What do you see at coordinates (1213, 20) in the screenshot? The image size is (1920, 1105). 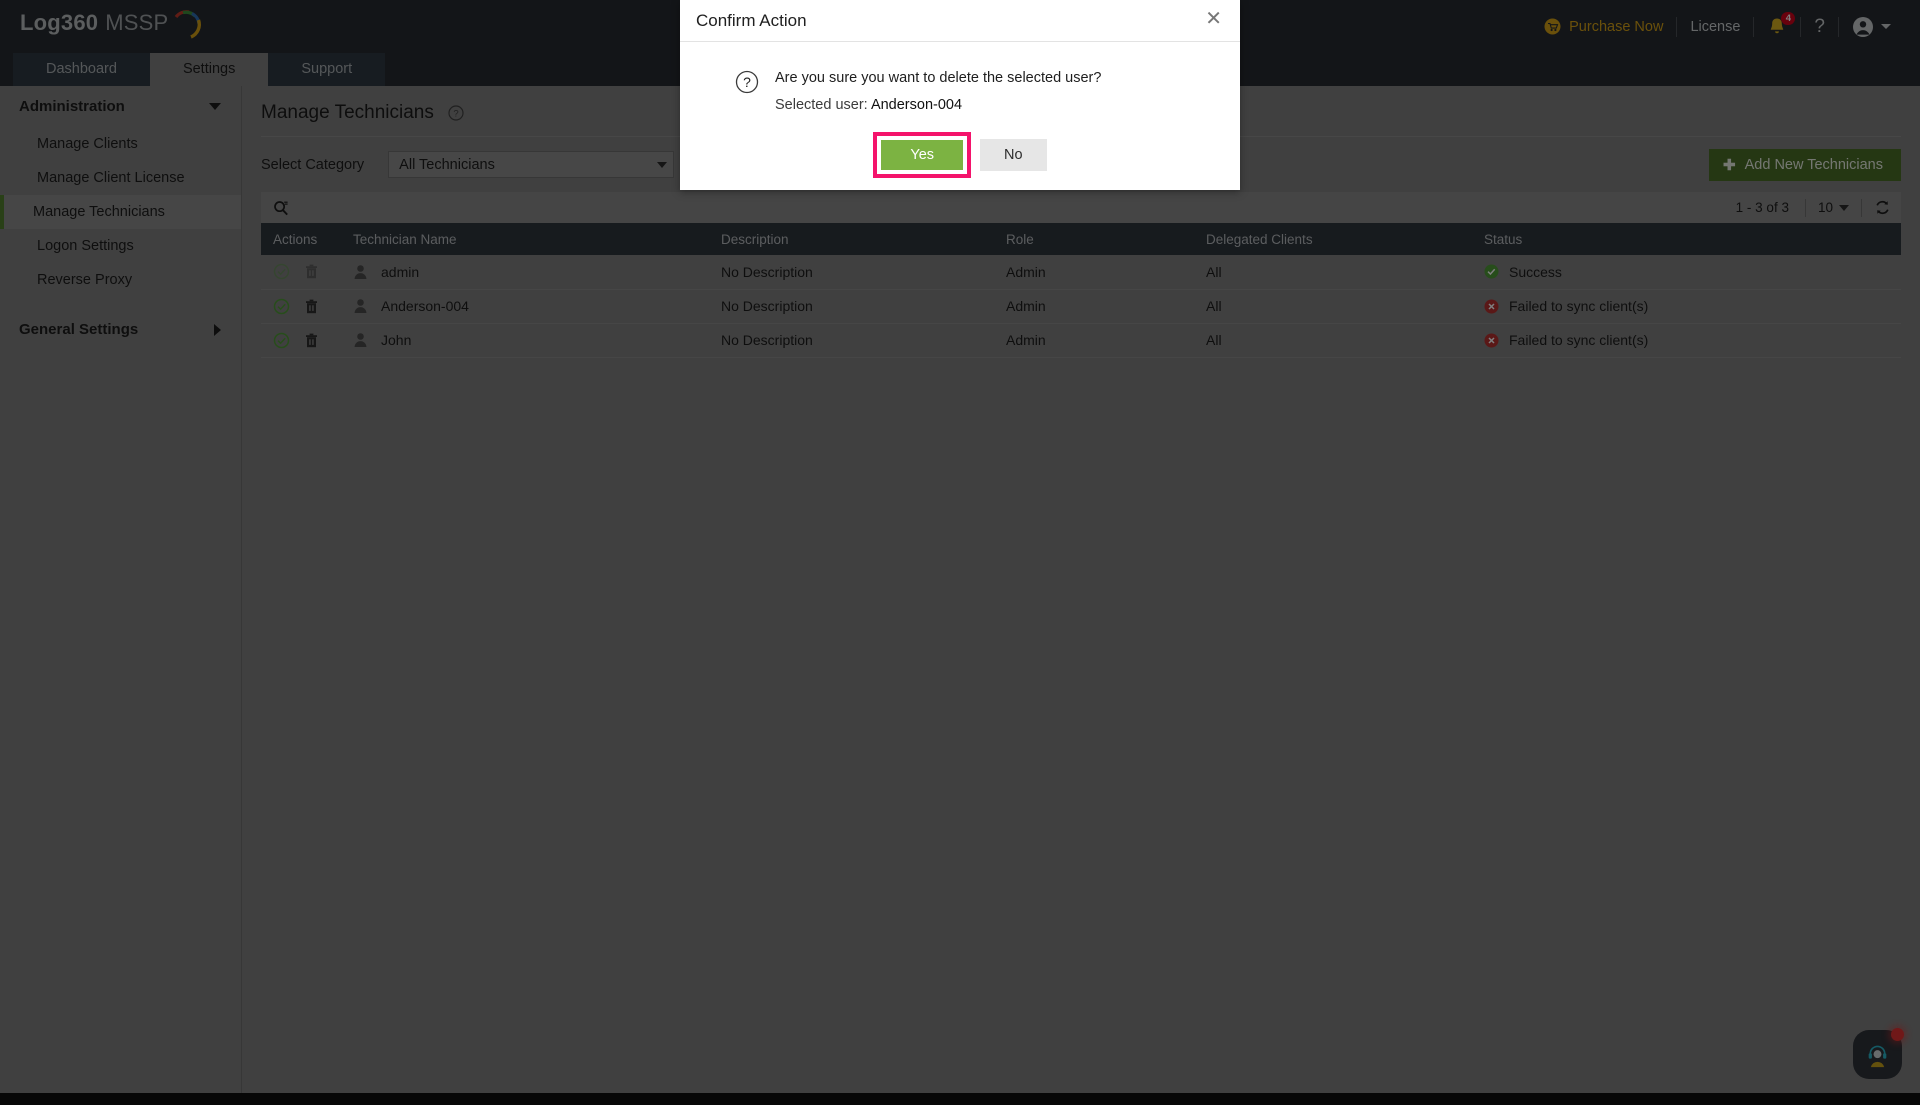 I see `close-icon: ✕` at bounding box center [1213, 20].